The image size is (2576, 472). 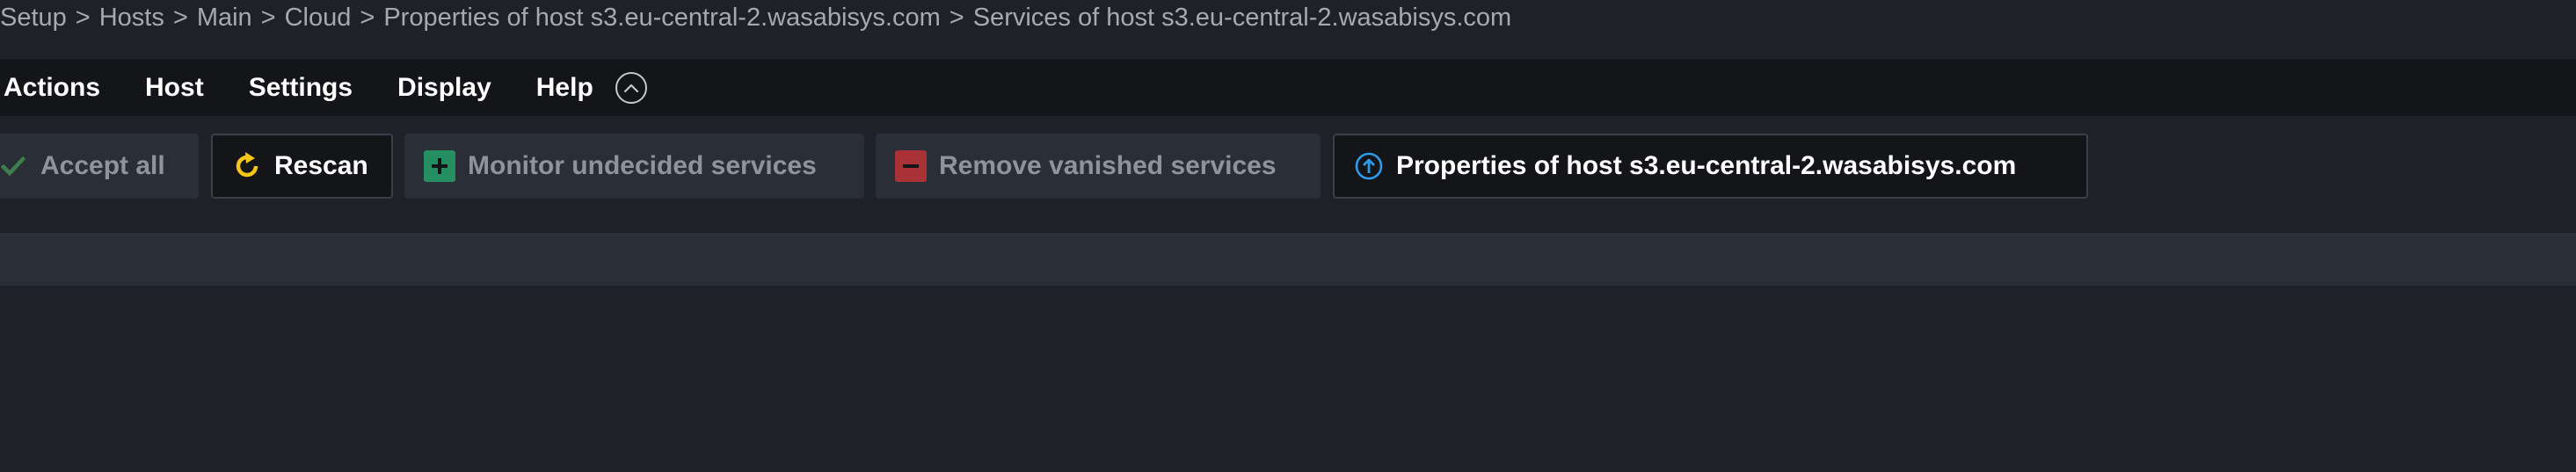 What do you see at coordinates (13, 166) in the screenshot?
I see `checkmark-icon` at bounding box center [13, 166].